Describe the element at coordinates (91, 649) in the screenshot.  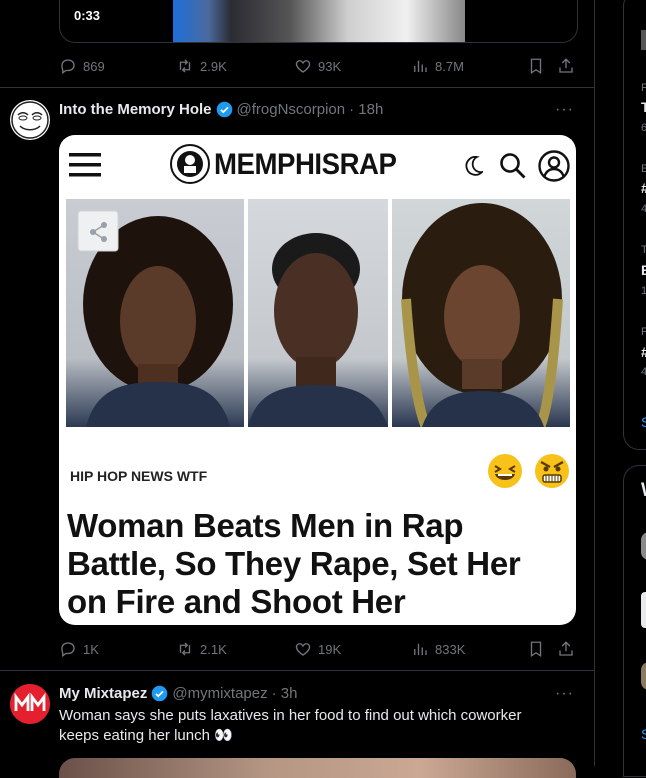
I see `reply-count: 1K` at that location.